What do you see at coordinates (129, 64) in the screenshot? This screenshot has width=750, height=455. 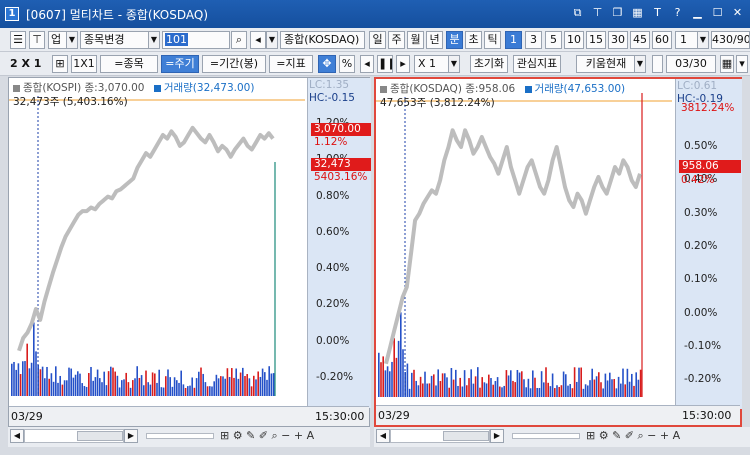 I see `tab-stock: =종목` at bounding box center [129, 64].